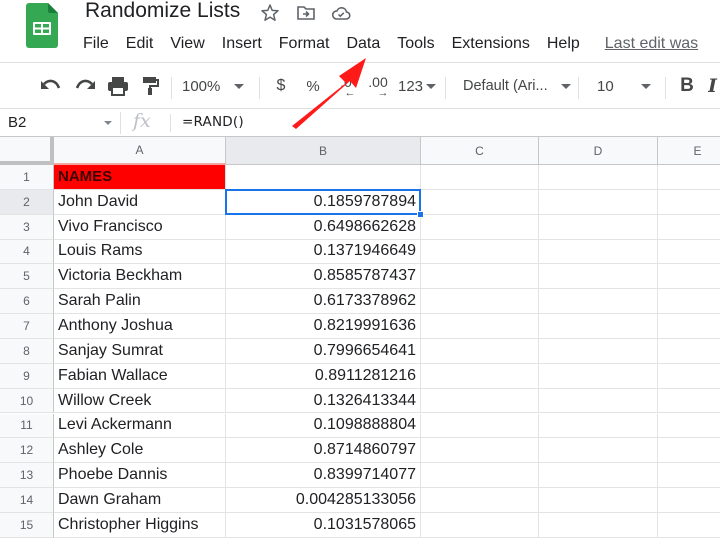 The image size is (720, 540). What do you see at coordinates (689, 202) in the screenshot?
I see `cell-e2` at bounding box center [689, 202].